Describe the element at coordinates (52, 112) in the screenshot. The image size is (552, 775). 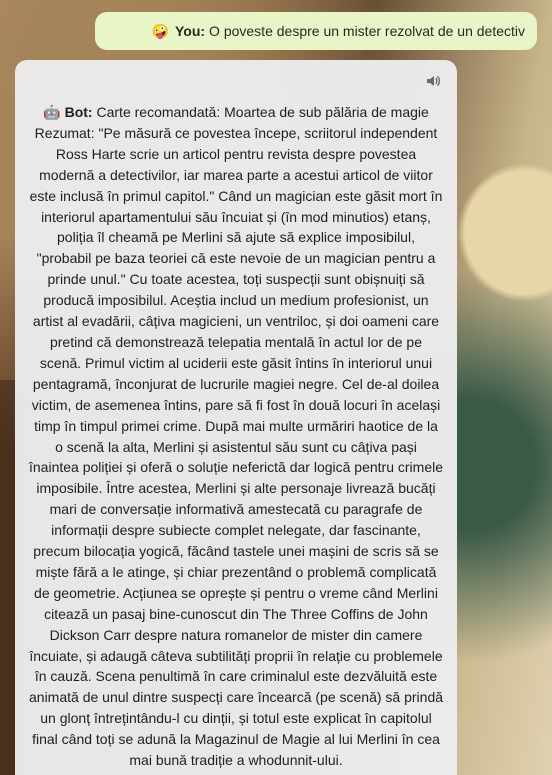
I see `bot-emoji-icon: 🤖` at that location.